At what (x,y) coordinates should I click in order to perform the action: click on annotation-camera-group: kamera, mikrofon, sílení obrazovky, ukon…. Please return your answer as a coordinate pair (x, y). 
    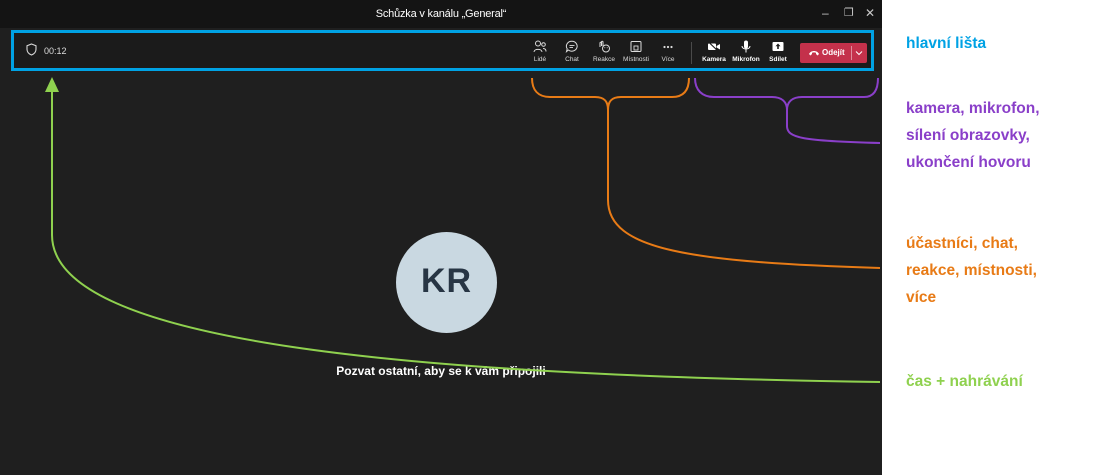
    Looking at the image, I should click on (973, 135).